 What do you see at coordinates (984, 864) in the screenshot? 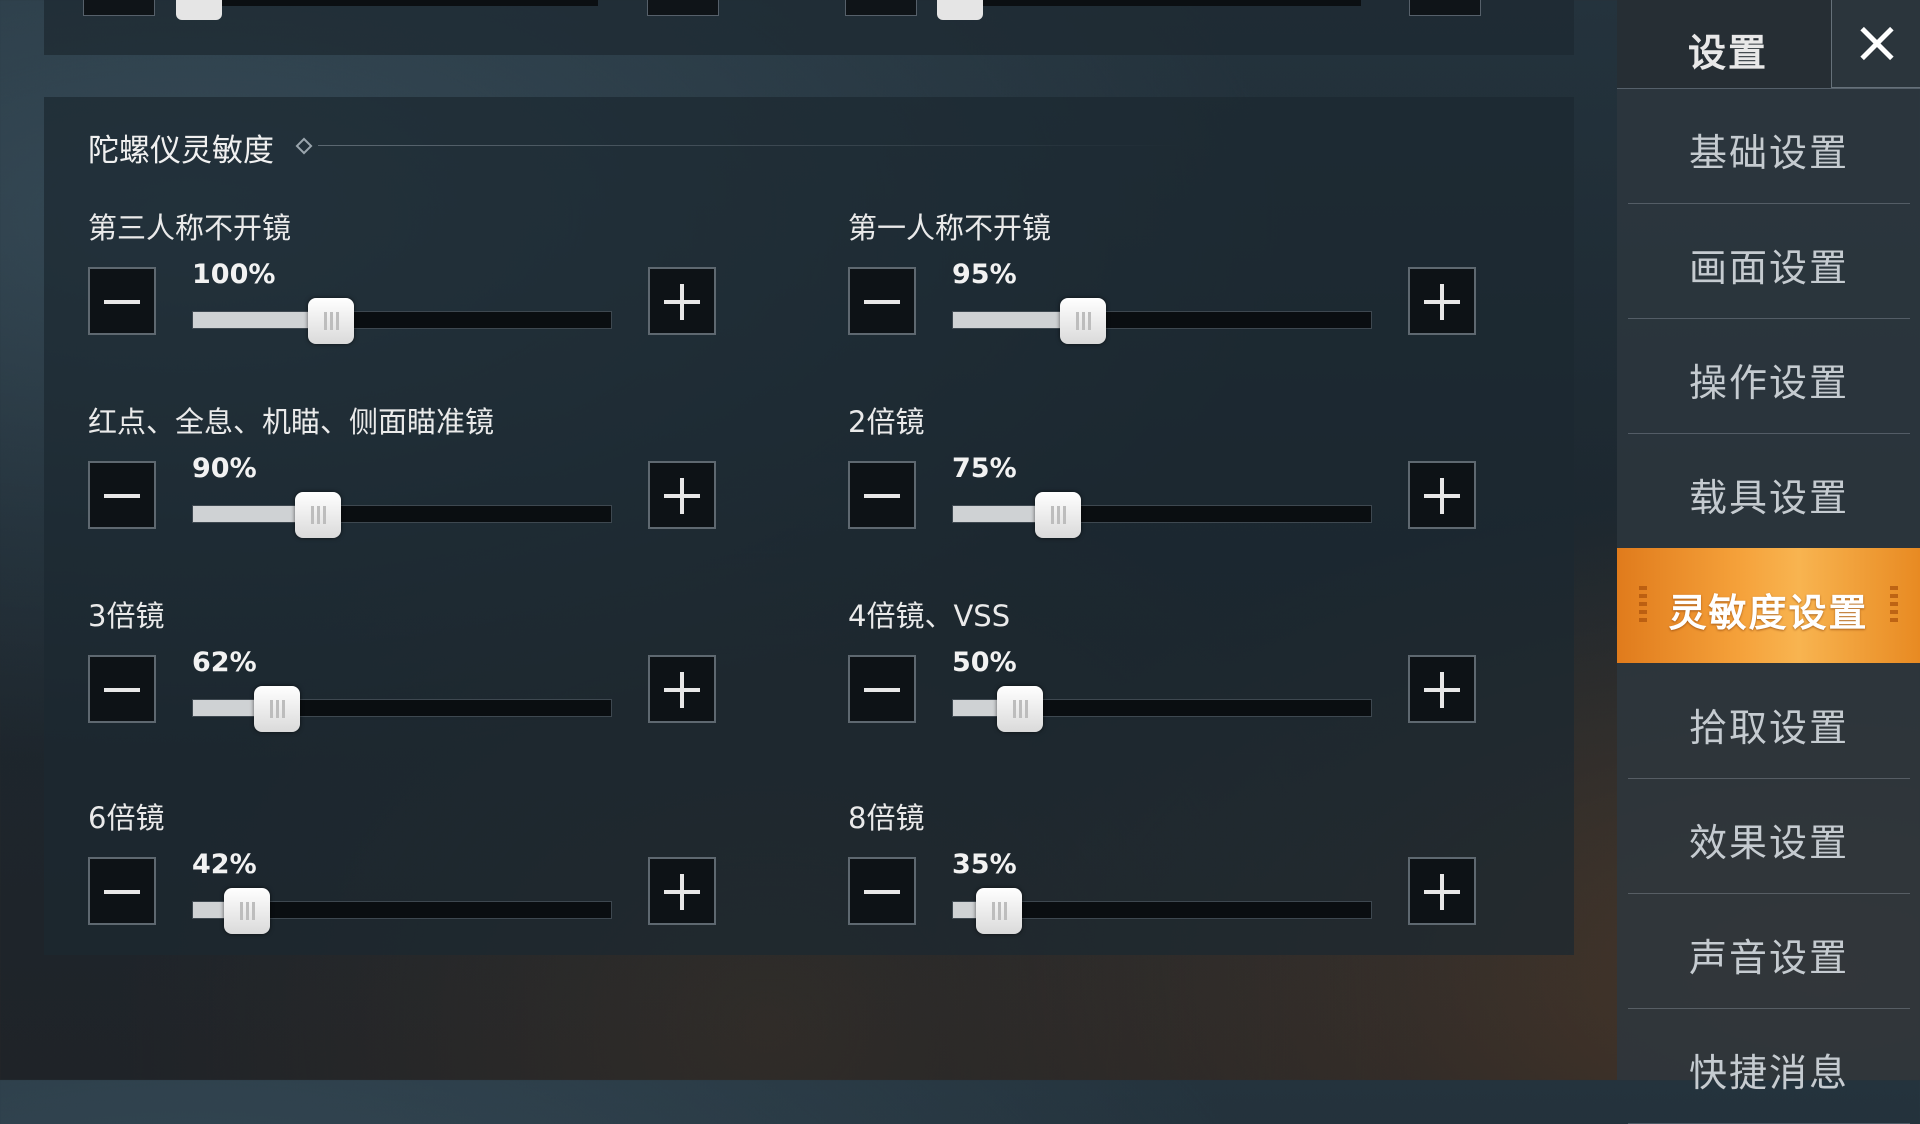
I see `slider-value: 35%` at bounding box center [984, 864].